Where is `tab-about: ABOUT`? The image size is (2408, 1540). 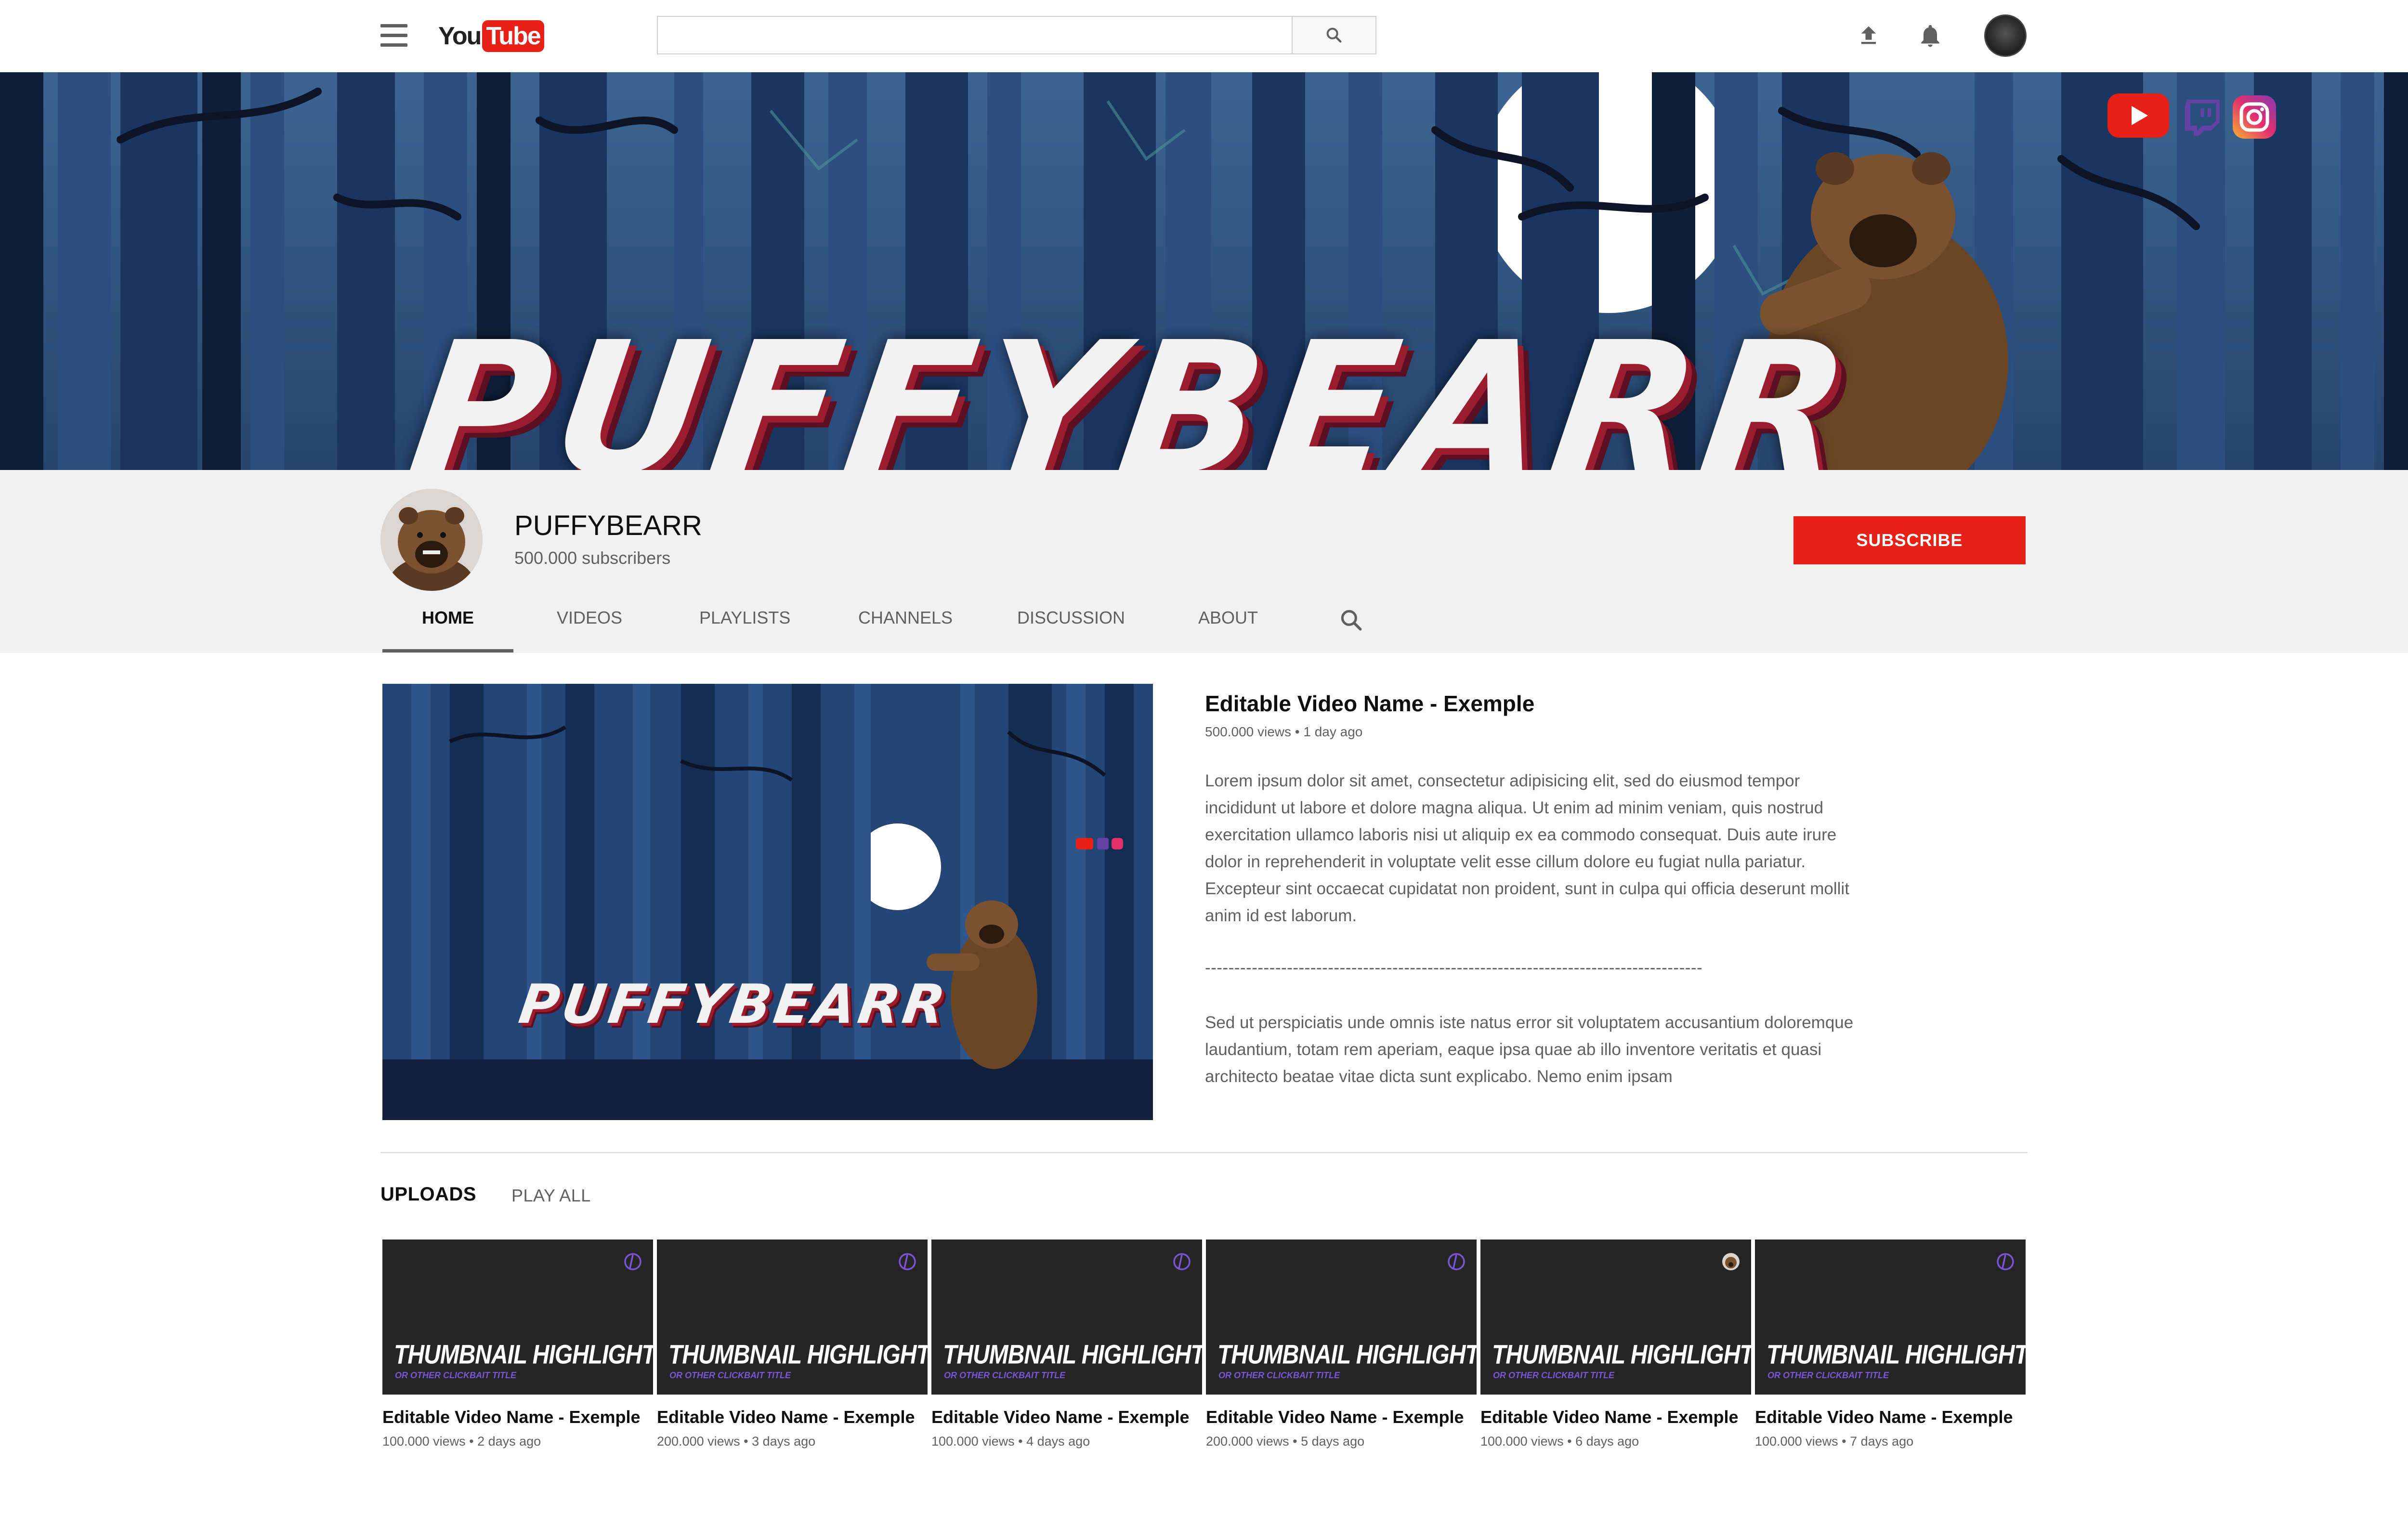
tab-about: ABOUT is located at coordinates (1228, 618).